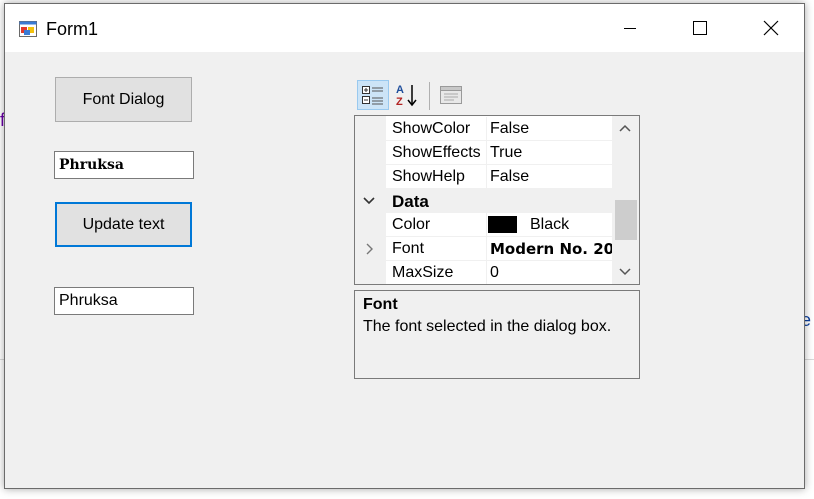 The image size is (814, 499). What do you see at coordinates (436, 152) in the screenshot?
I see `property-name: ShowEffects` at bounding box center [436, 152].